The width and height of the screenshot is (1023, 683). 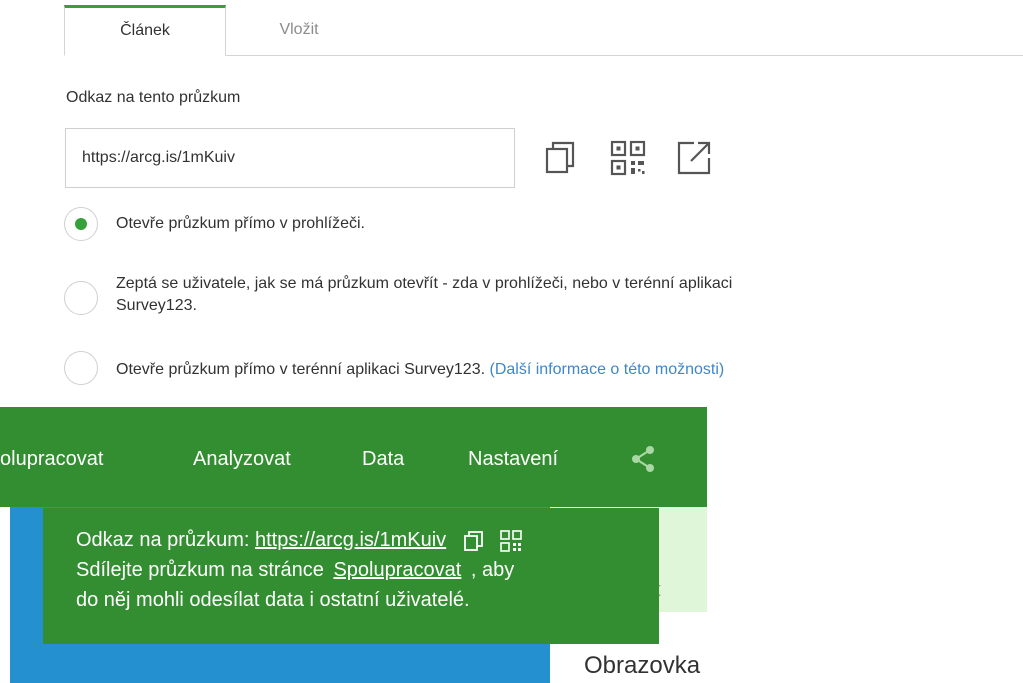 I want to click on radio-button-checked, so click(x=81, y=224).